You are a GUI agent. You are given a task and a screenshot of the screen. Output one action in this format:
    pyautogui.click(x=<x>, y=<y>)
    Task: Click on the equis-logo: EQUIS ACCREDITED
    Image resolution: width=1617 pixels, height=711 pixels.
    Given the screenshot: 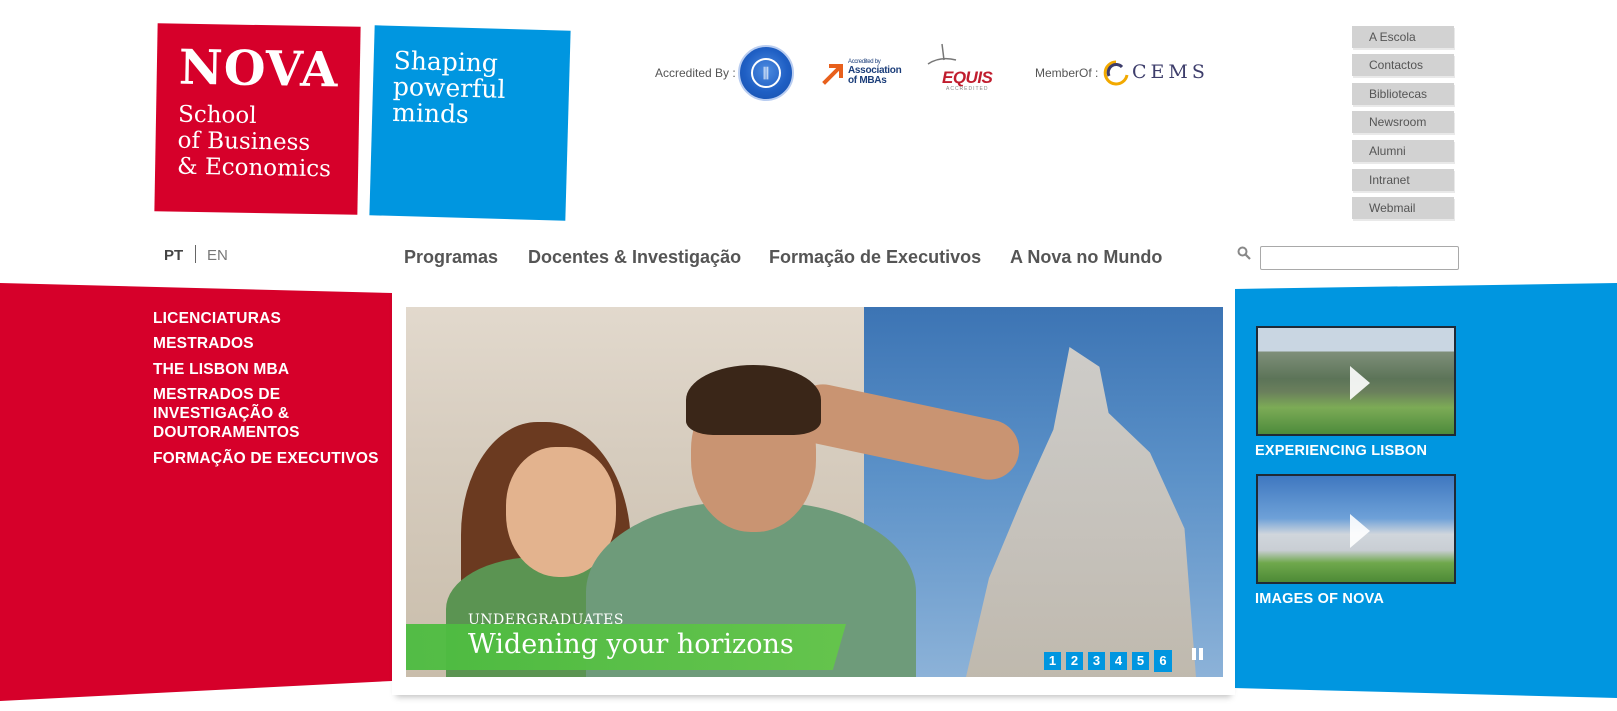 What is the action you would take?
    pyautogui.click(x=961, y=67)
    